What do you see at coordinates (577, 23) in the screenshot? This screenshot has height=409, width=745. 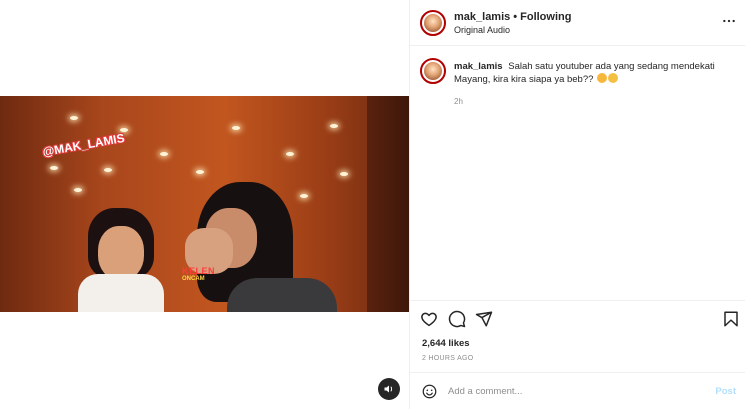 I see `post-header: mak_lamis • Following Original Audio` at bounding box center [577, 23].